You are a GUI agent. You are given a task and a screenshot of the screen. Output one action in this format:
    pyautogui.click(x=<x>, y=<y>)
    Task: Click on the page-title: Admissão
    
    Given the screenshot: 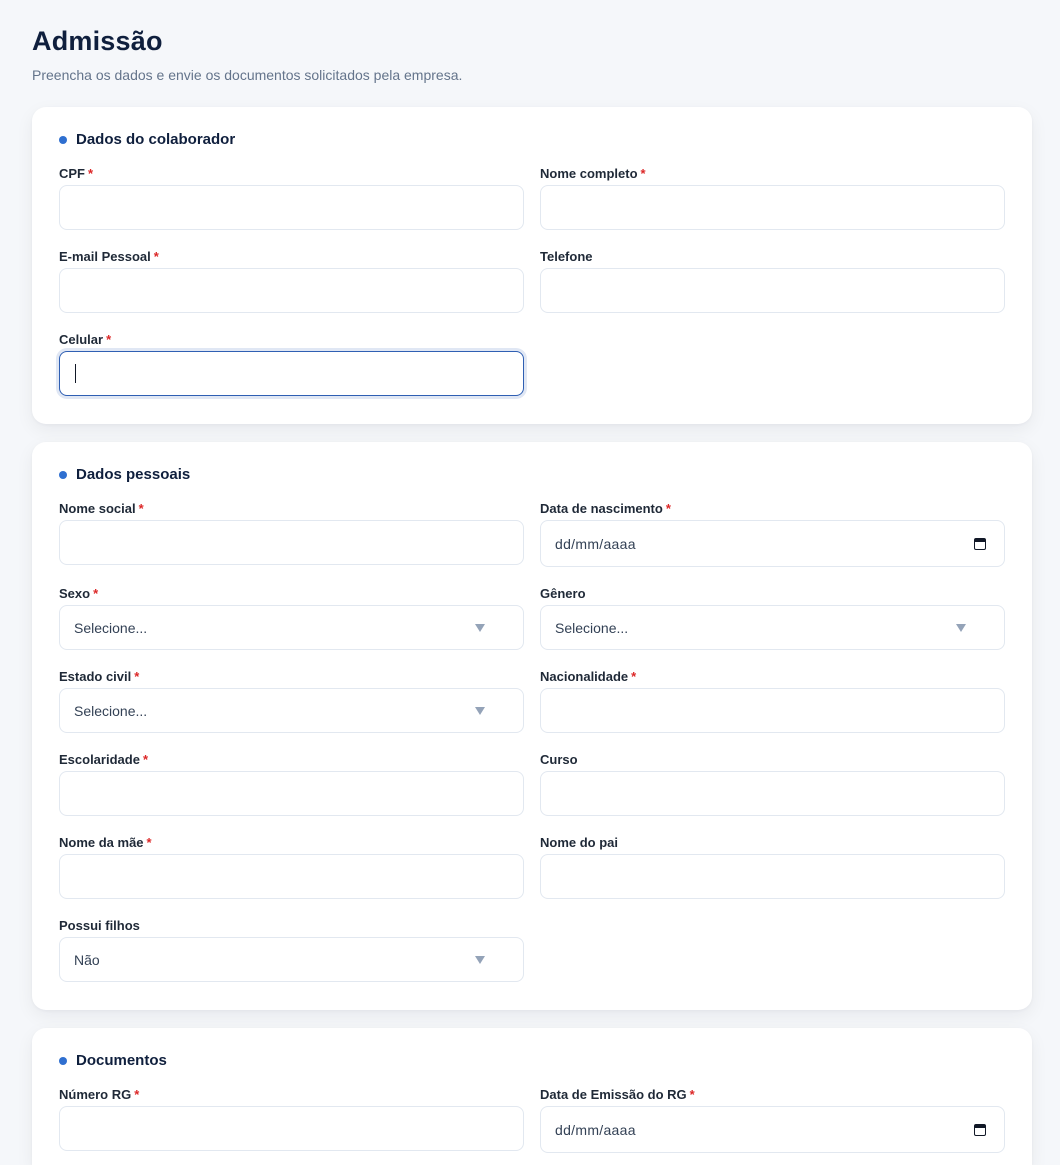 What is the action you would take?
    pyautogui.click(x=97, y=41)
    